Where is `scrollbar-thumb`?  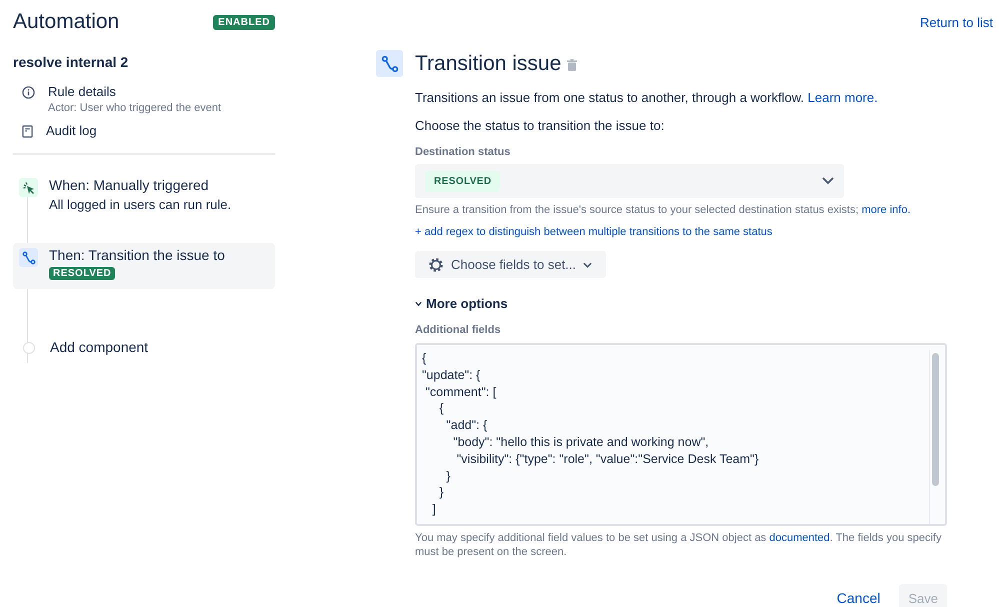
scrollbar-thumb is located at coordinates (935, 419).